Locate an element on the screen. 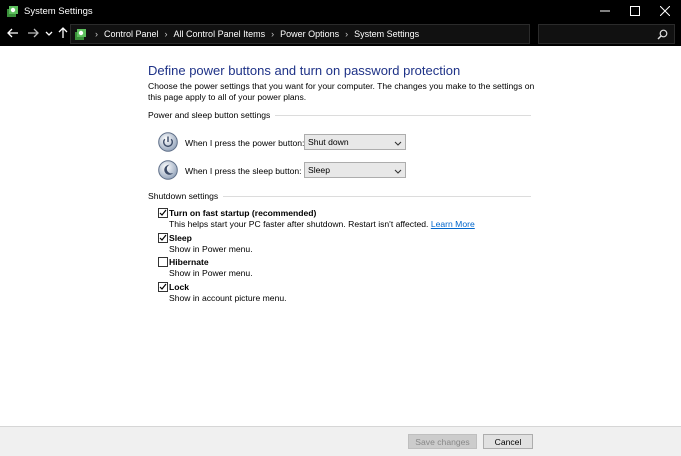  select-value: Sleep is located at coordinates (319, 170).